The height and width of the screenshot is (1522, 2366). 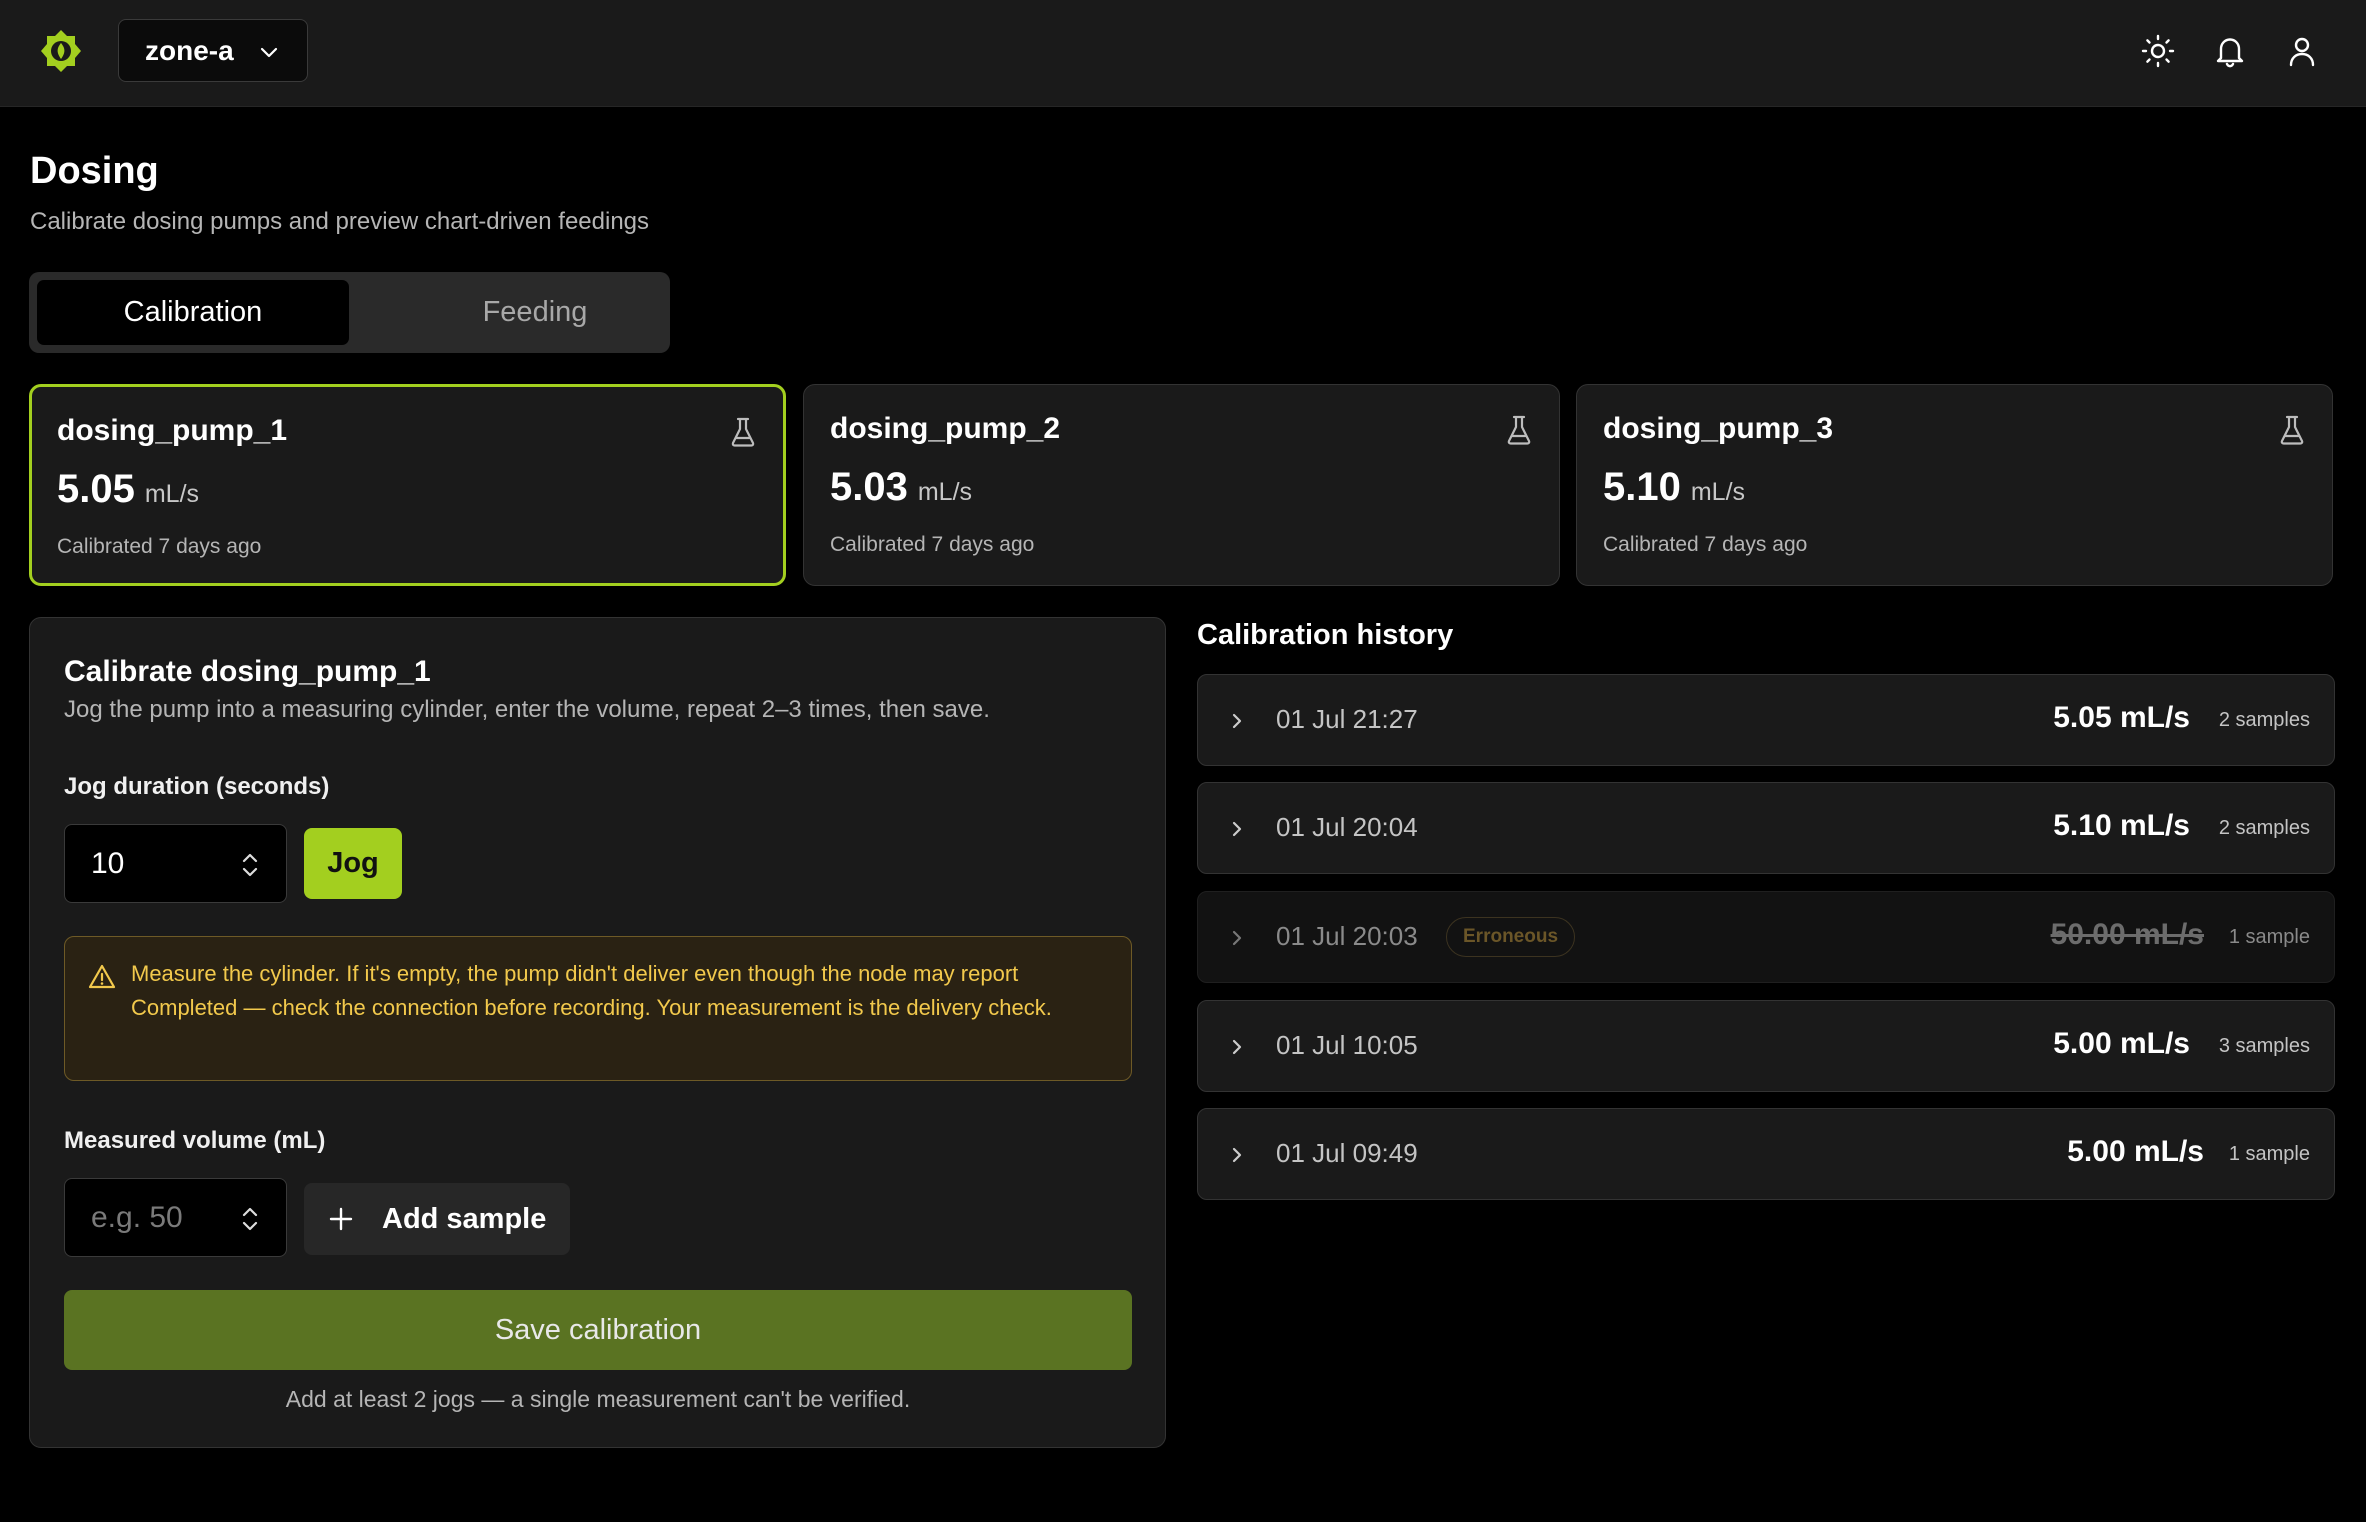 I want to click on save-calibration-button: Save calibration, so click(x=598, y=1330).